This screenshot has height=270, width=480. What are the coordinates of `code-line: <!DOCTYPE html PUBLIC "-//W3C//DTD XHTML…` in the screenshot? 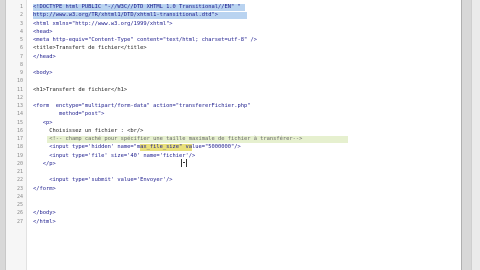 It's located at (137, 7).